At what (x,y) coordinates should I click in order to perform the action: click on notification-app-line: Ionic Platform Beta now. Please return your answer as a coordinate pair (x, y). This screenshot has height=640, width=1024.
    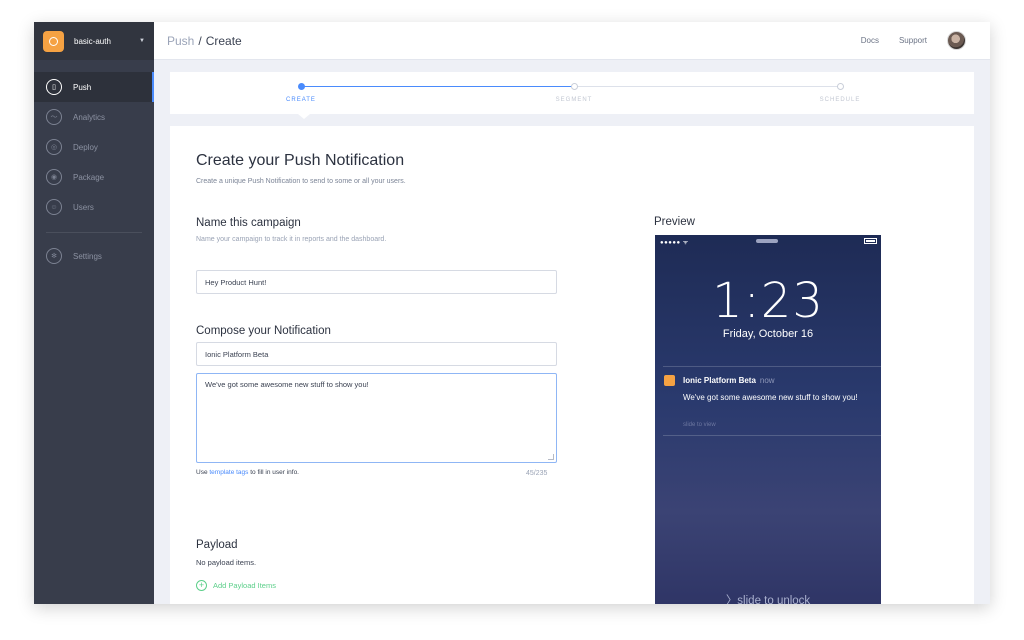
    Looking at the image, I should click on (729, 380).